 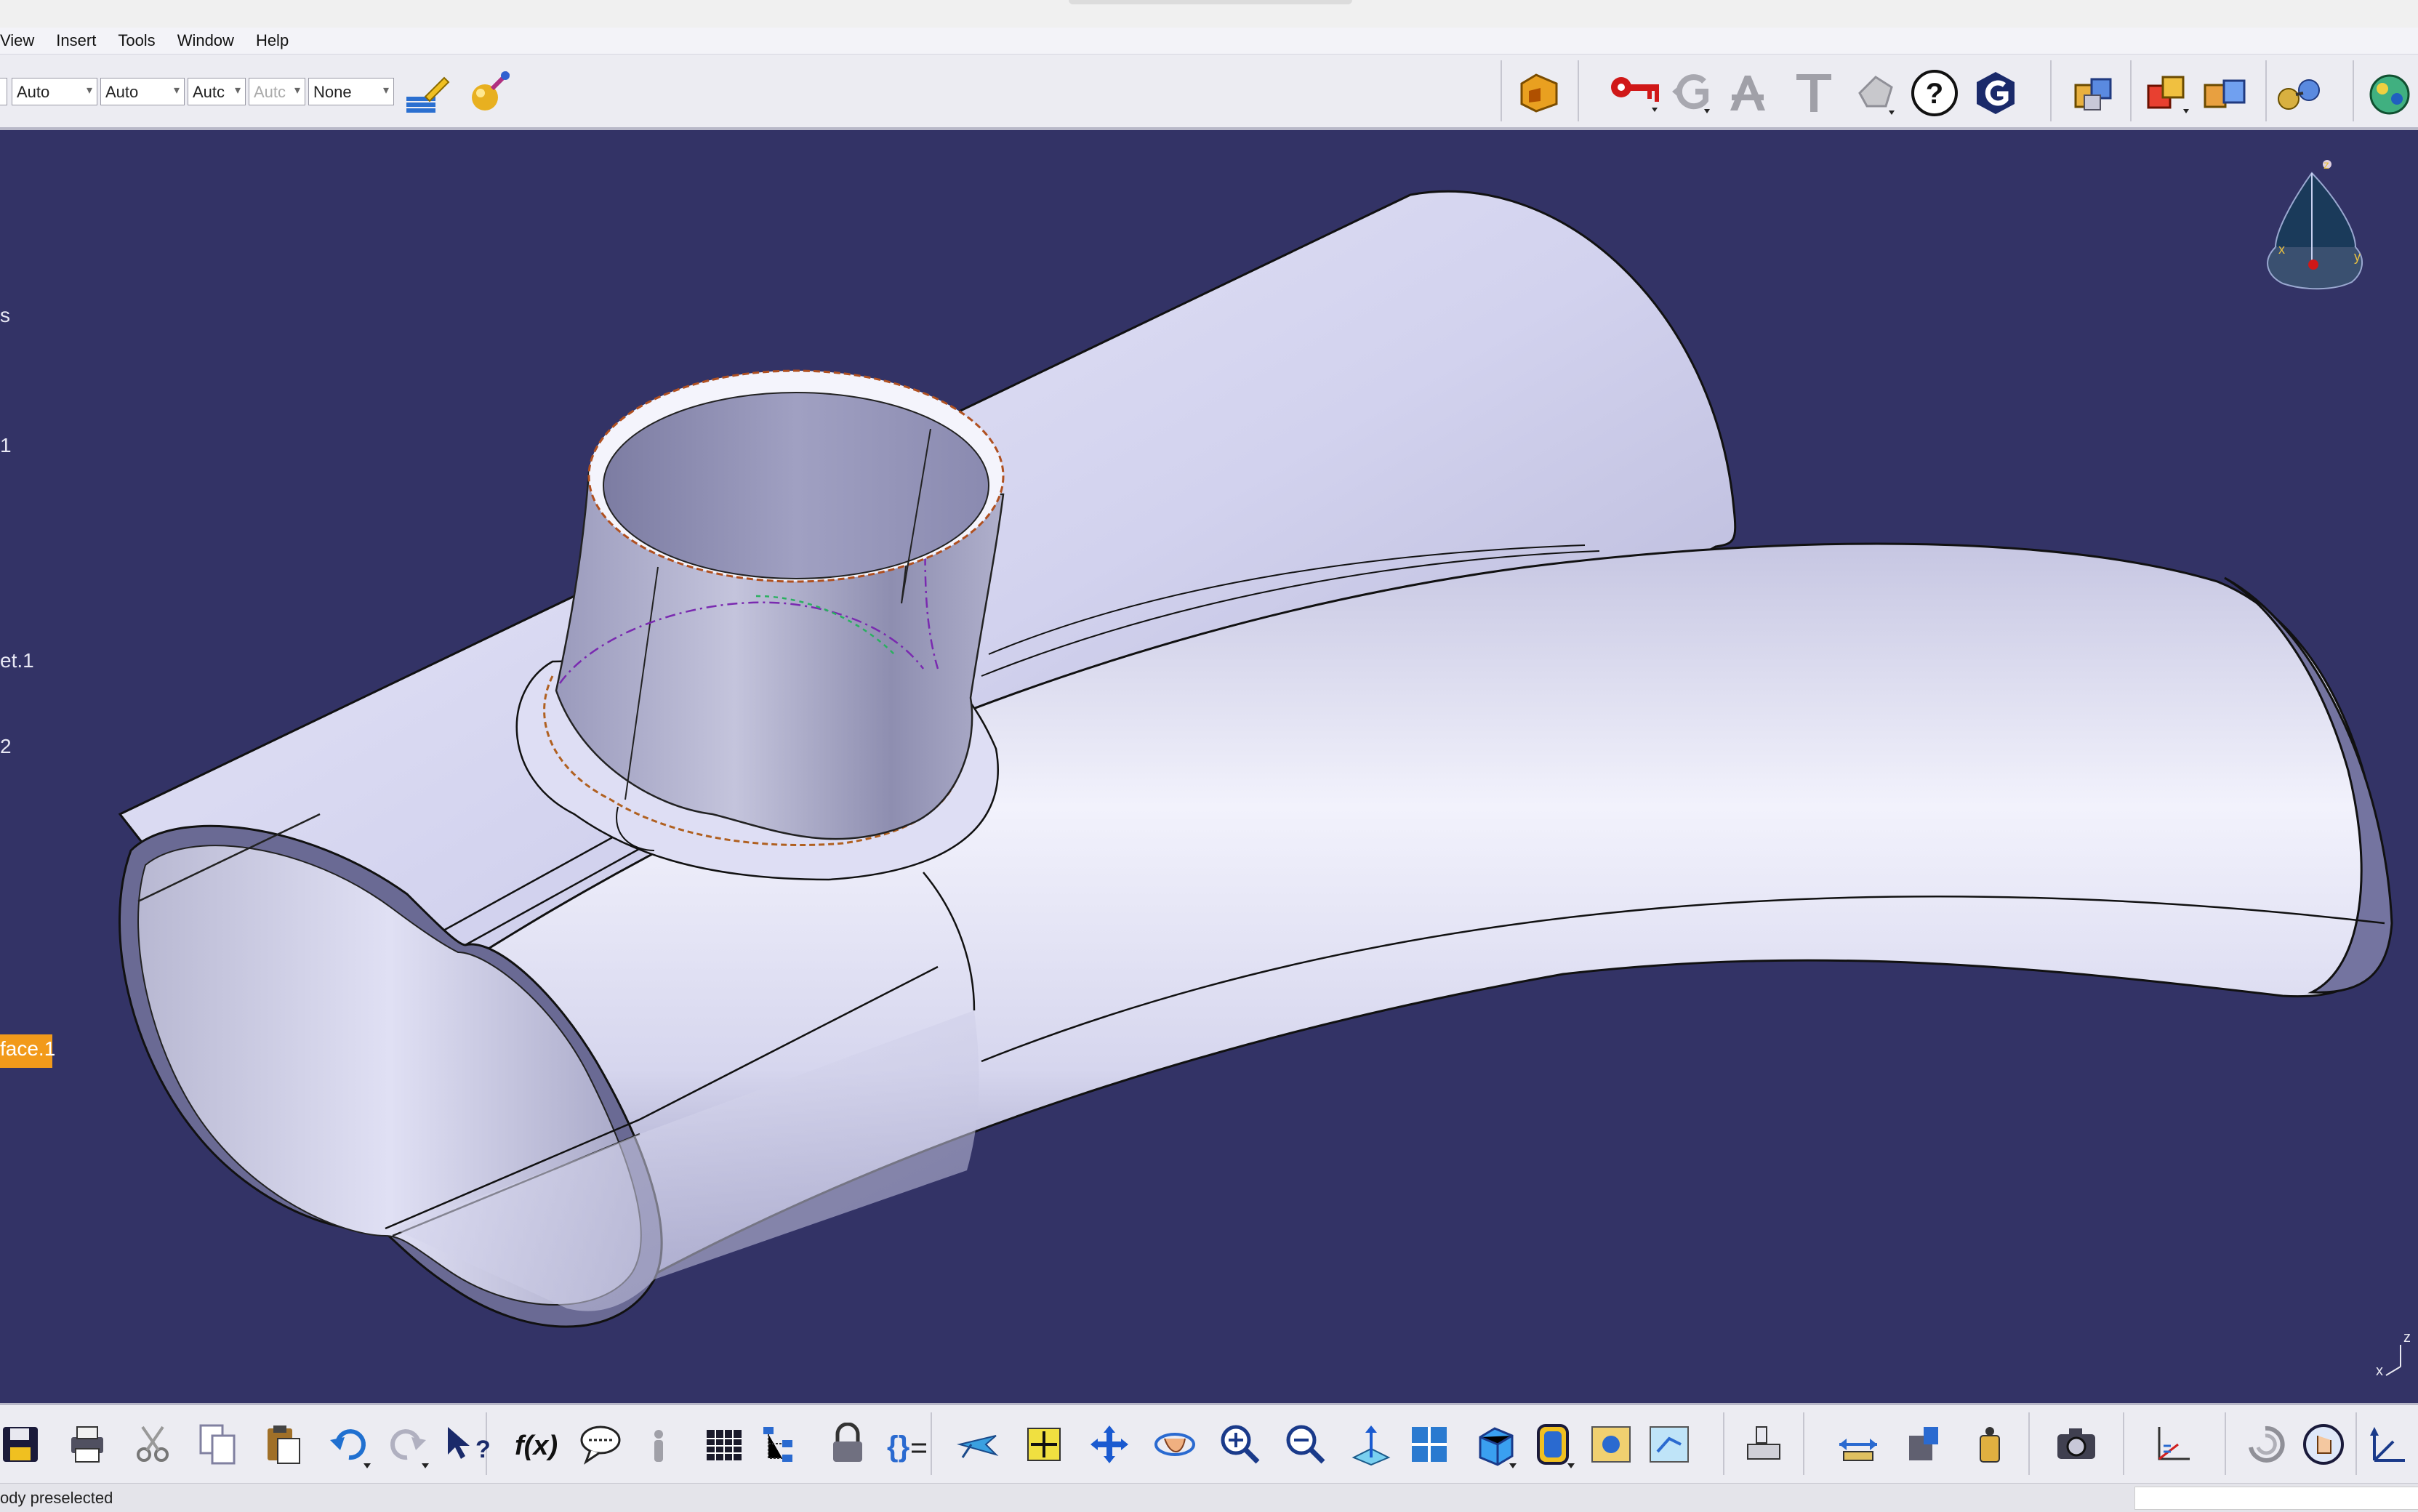 What do you see at coordinates (272, 41) in the screenshot?
I see `menu-help: Help` at bounding box center [272, 41].